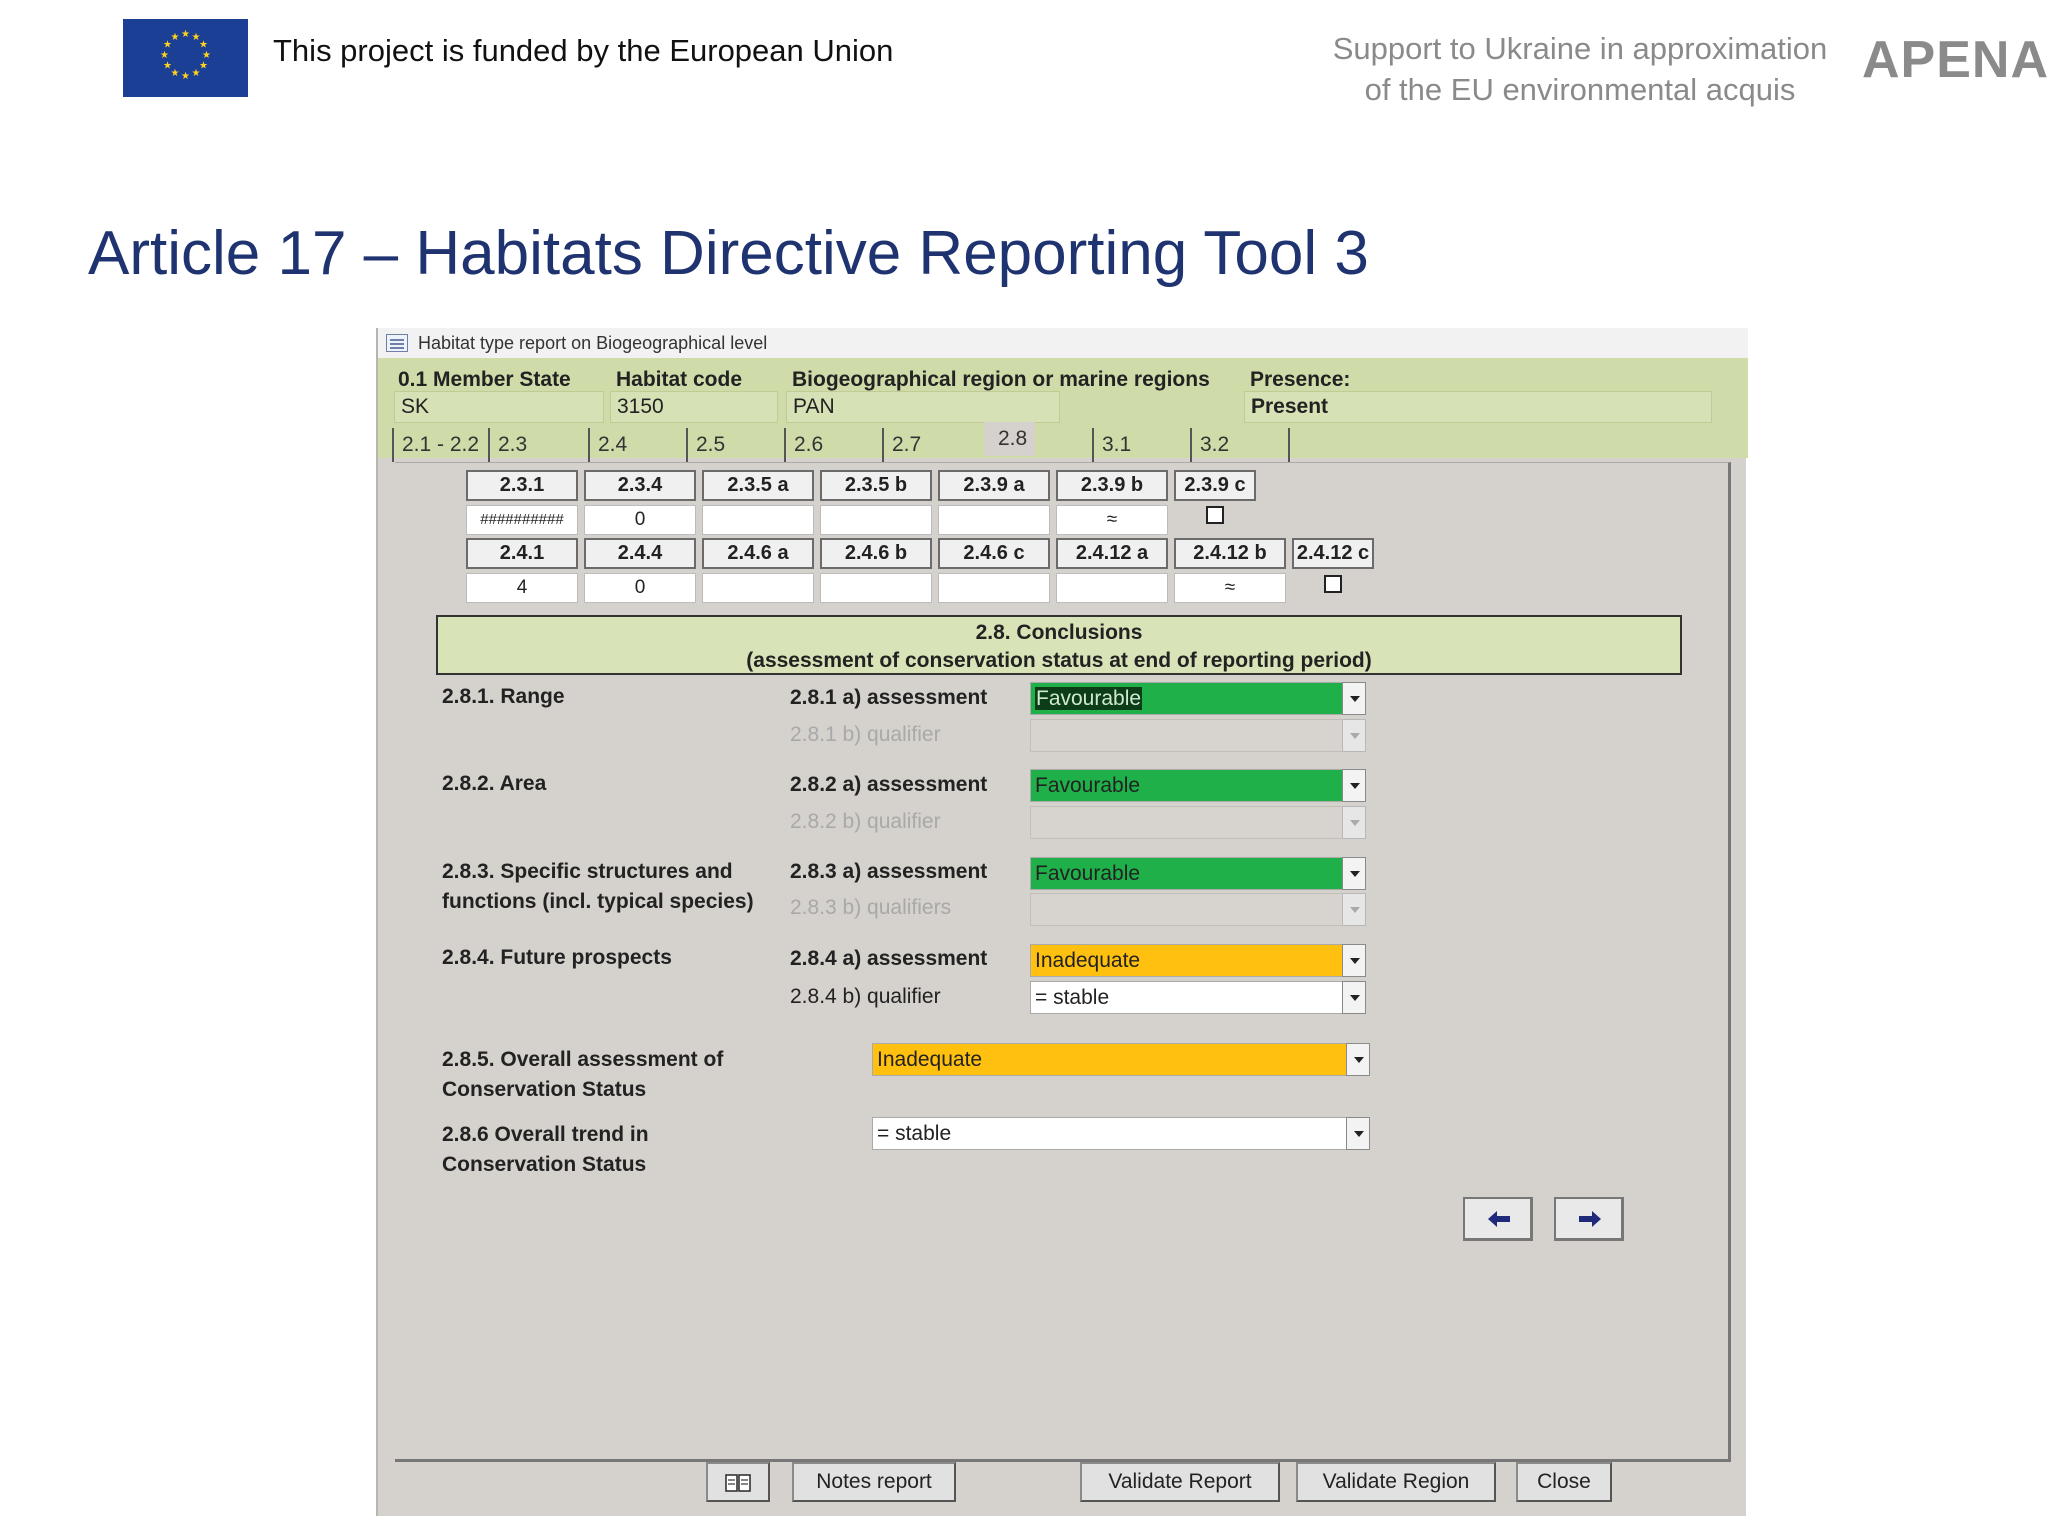 The width and height of the screenshot is (2048, 1536). I want to click on grid-header-2-3-9-c: 2.3.9 c, so click(1215, 485).